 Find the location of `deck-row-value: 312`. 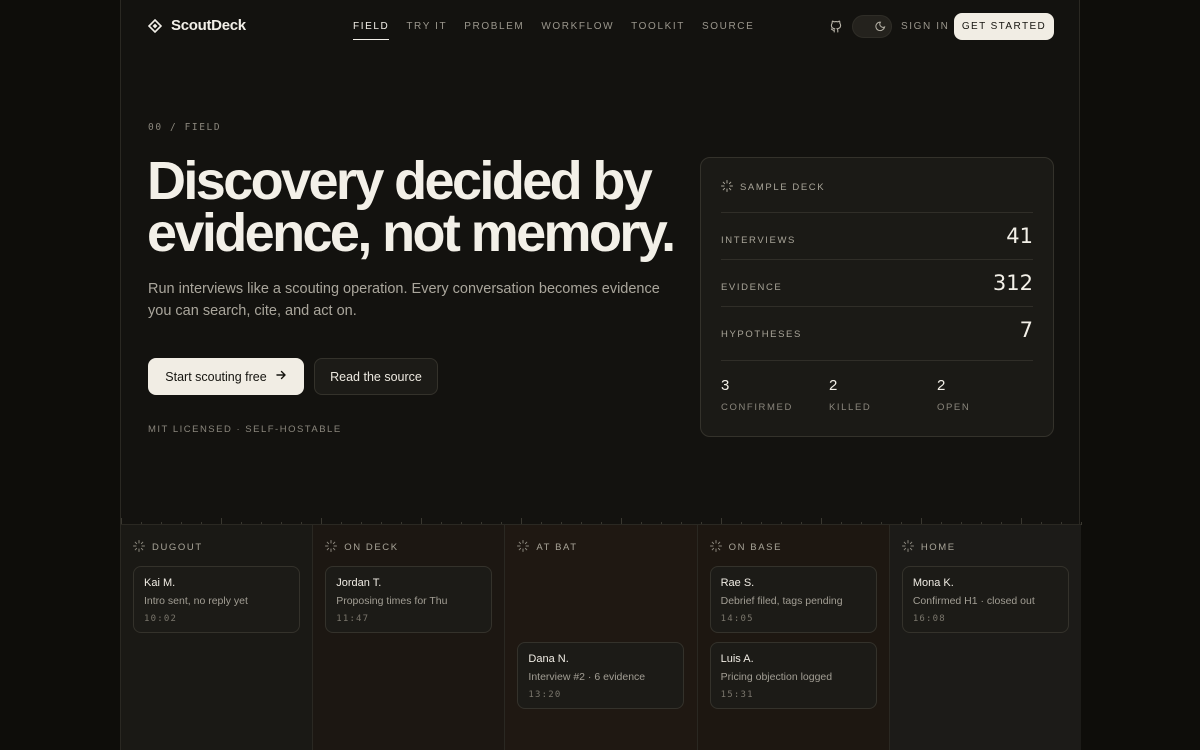

deck-row-value: 312 is located at coordinates (1012, 283).